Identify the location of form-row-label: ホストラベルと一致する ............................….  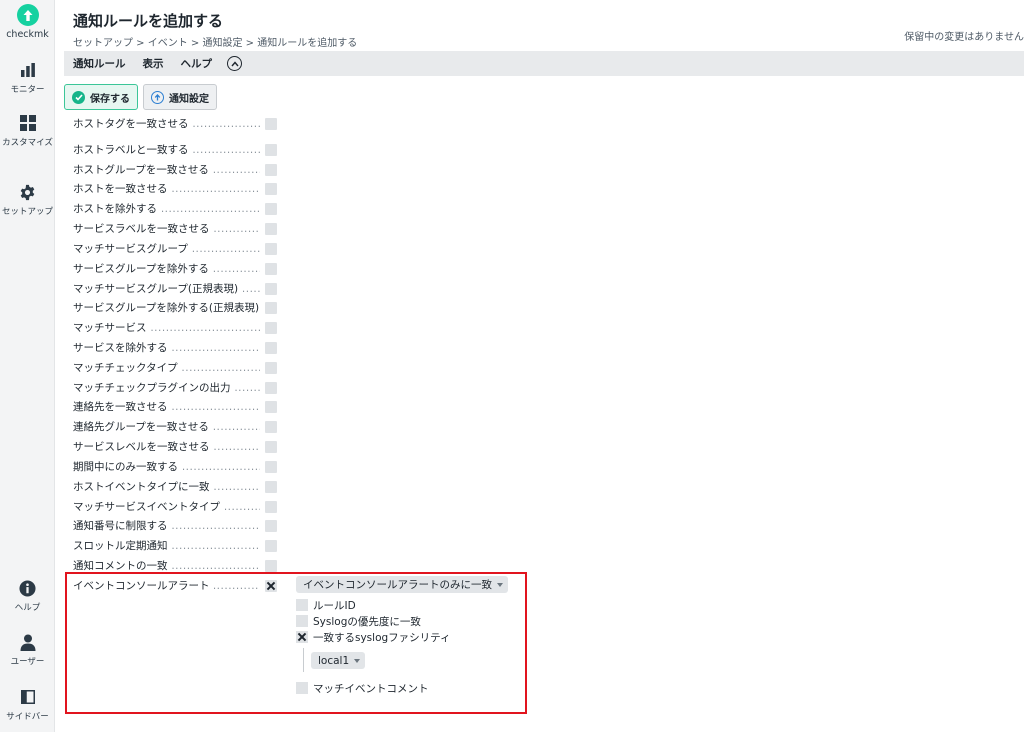
(166, 149).